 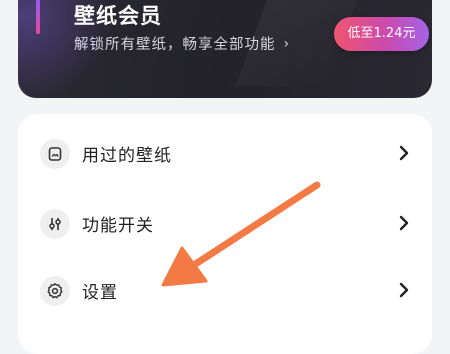 What do you see at coordinates (225, 225) in the screenshot?
I see `menu-item-feature-switch: 功能开关` at bounding box center [225, 225].